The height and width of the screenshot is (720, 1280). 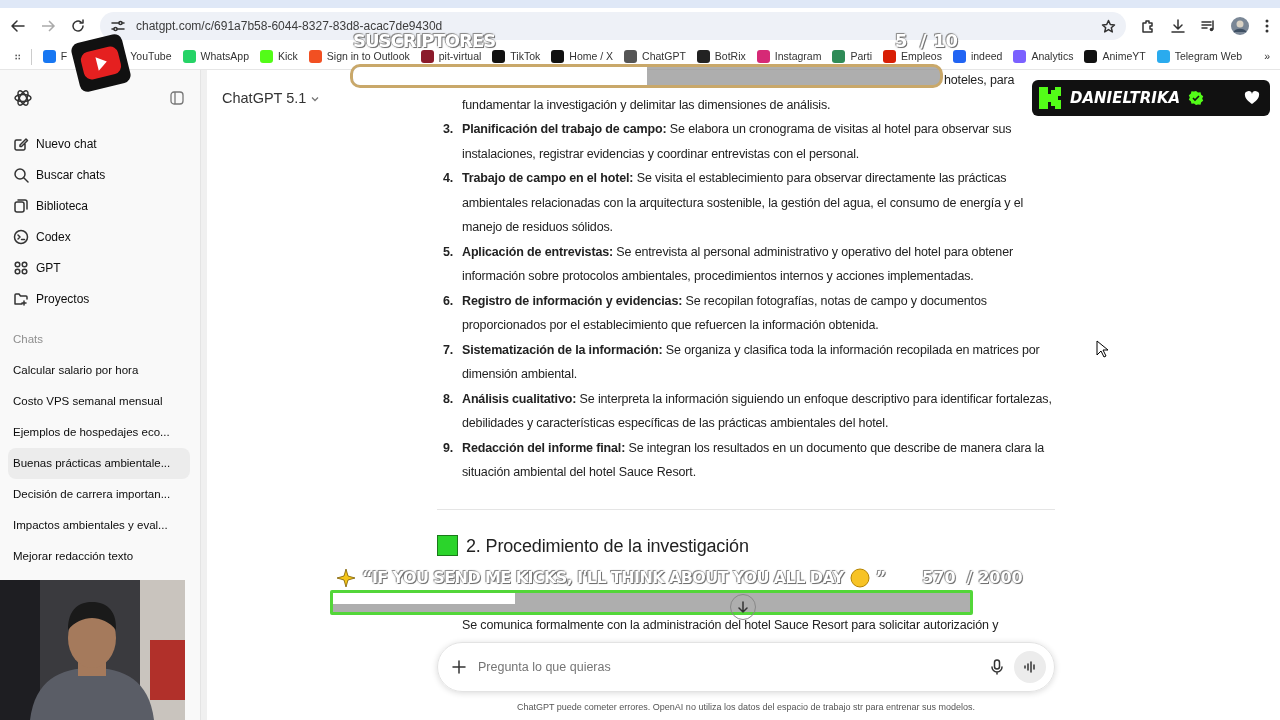 What do you see at coordinates (738, 264) in the screenshot?
I see `list-item-text: Aplicación de entrevistas: Se entrevista al personal administrativo y operativo del hotel para obtener información sobre protocolos ambientales, procedimientos internos y acciones implementadas.` at bounding box center [738, 264].